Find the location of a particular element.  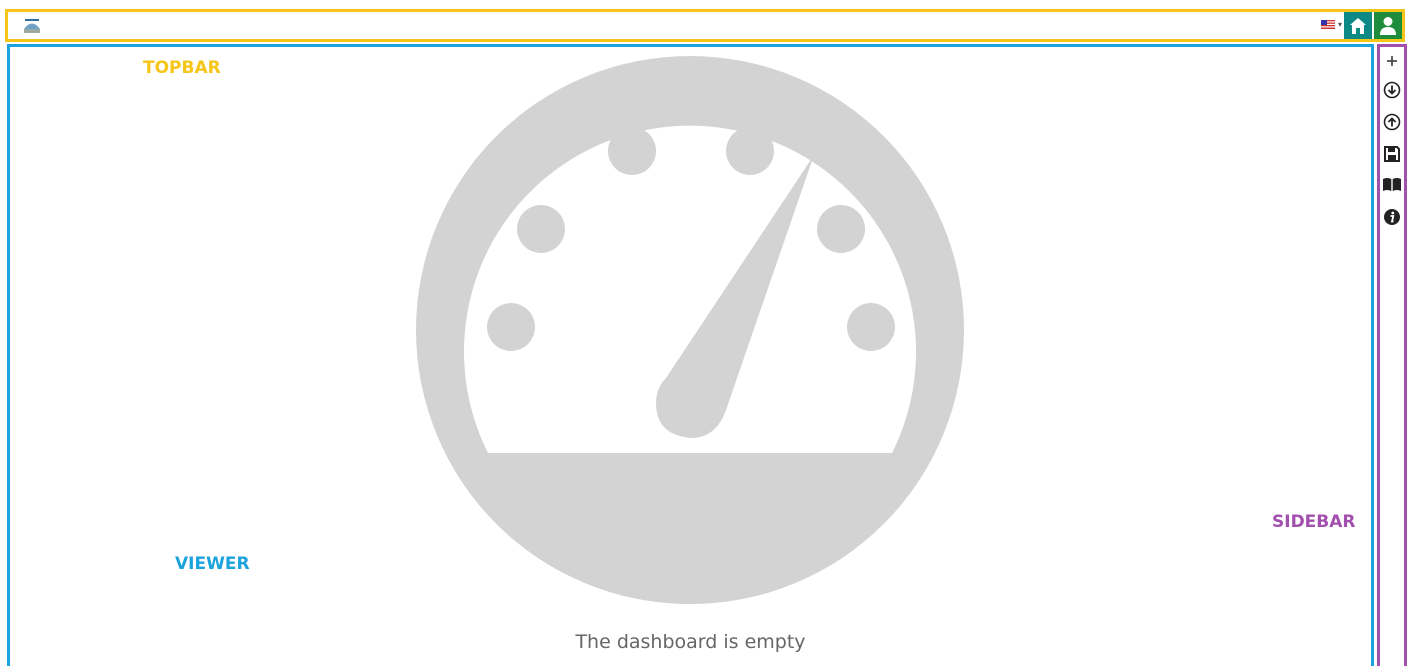

user-button is located at coordinates (1388, 25).